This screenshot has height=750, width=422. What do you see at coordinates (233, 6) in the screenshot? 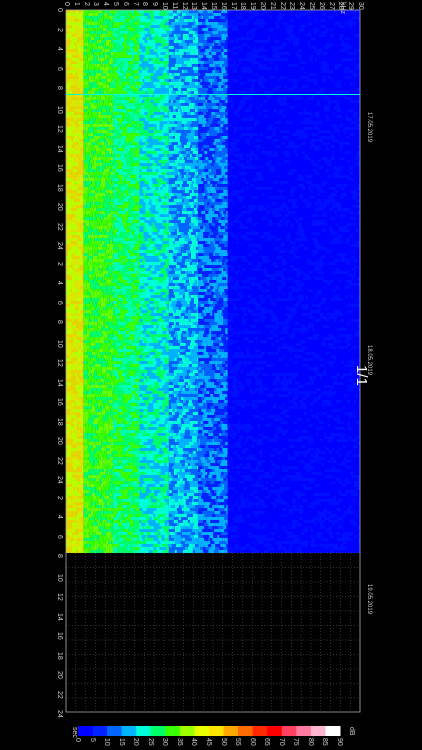
I see `frequency-tick-label: 17` at bounding box center [233, 6].